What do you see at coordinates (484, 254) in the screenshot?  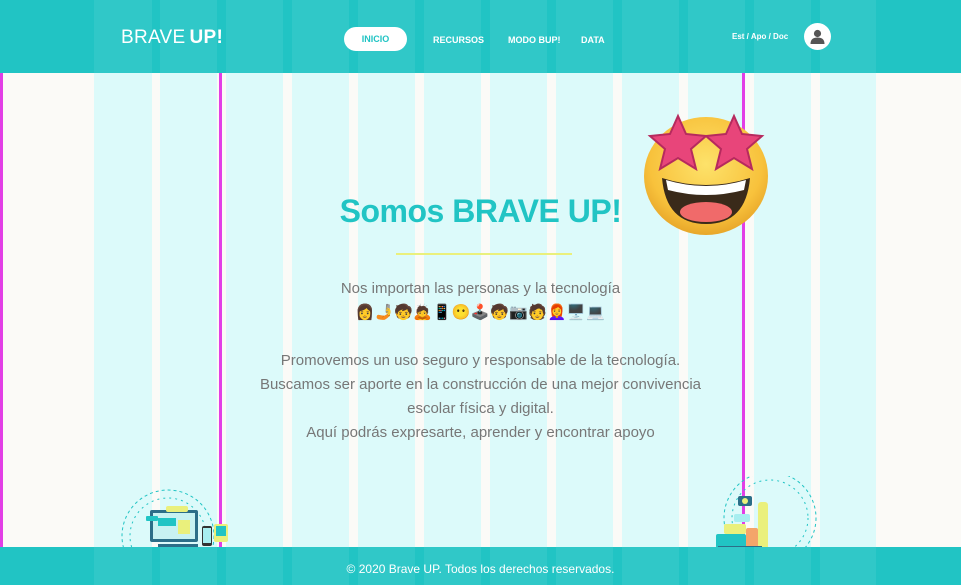 I see `title-divider` at bounding box center [484, 254].